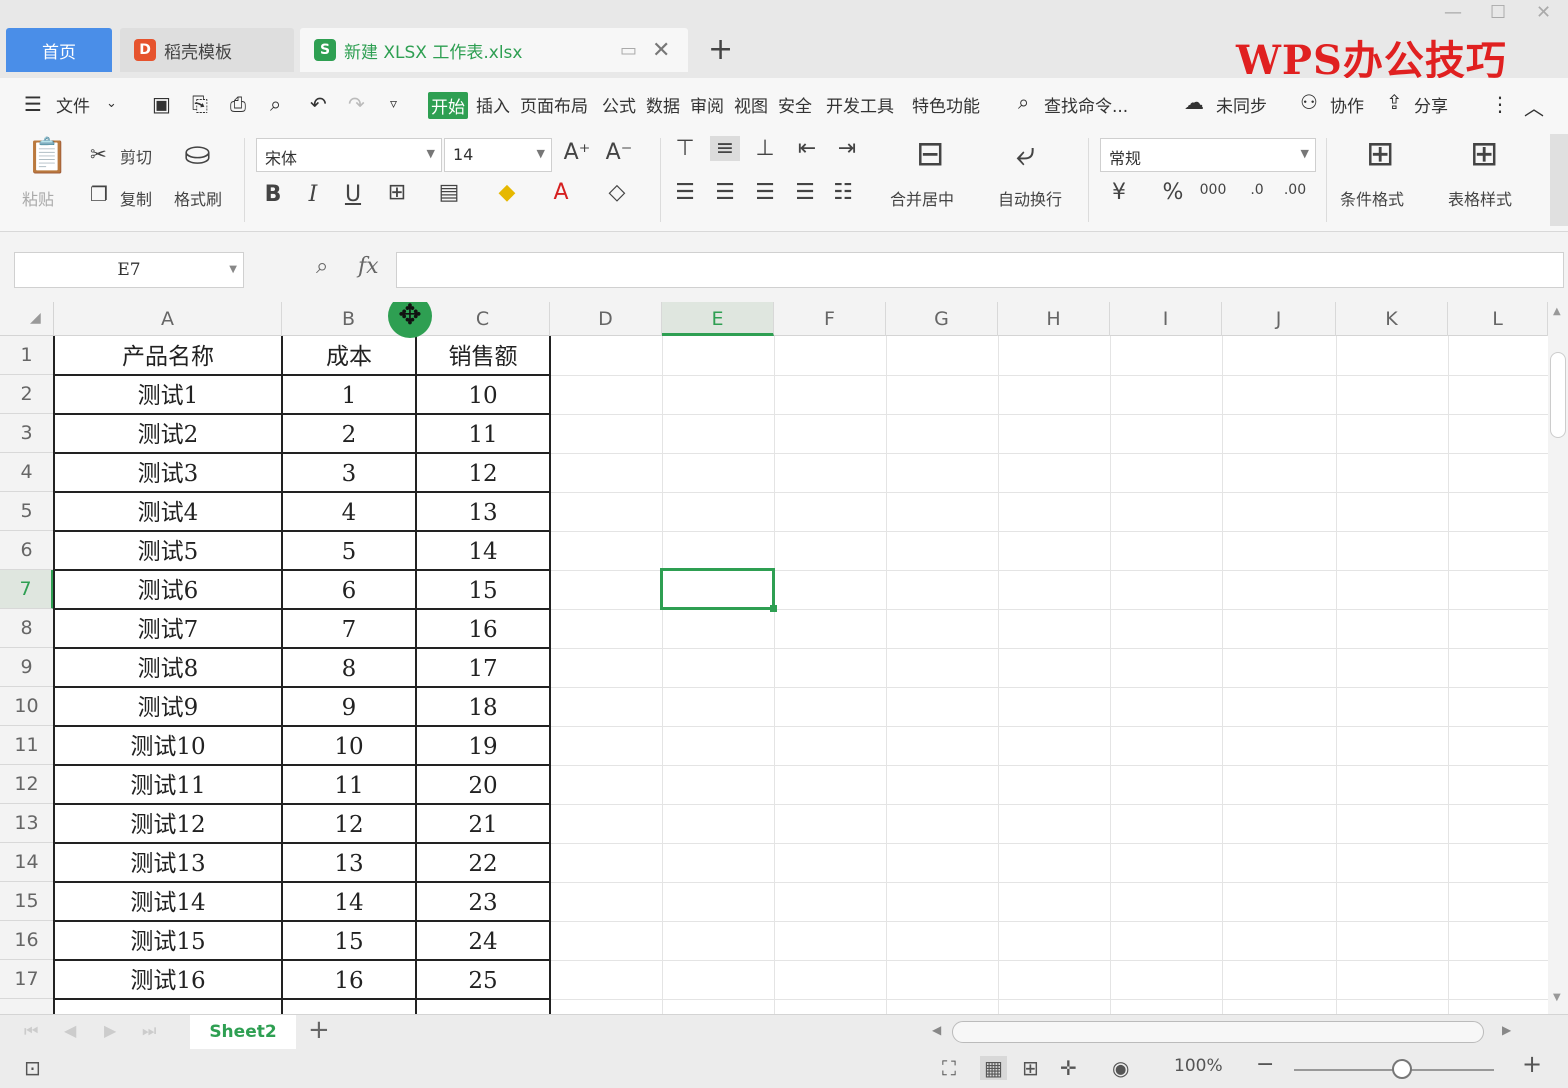 Image resolution: width=1568 pixels, height=1088 pixels. Describe the element at coordinates (483, 862) in the screenshot. I see `data-cell: 22` at that location.